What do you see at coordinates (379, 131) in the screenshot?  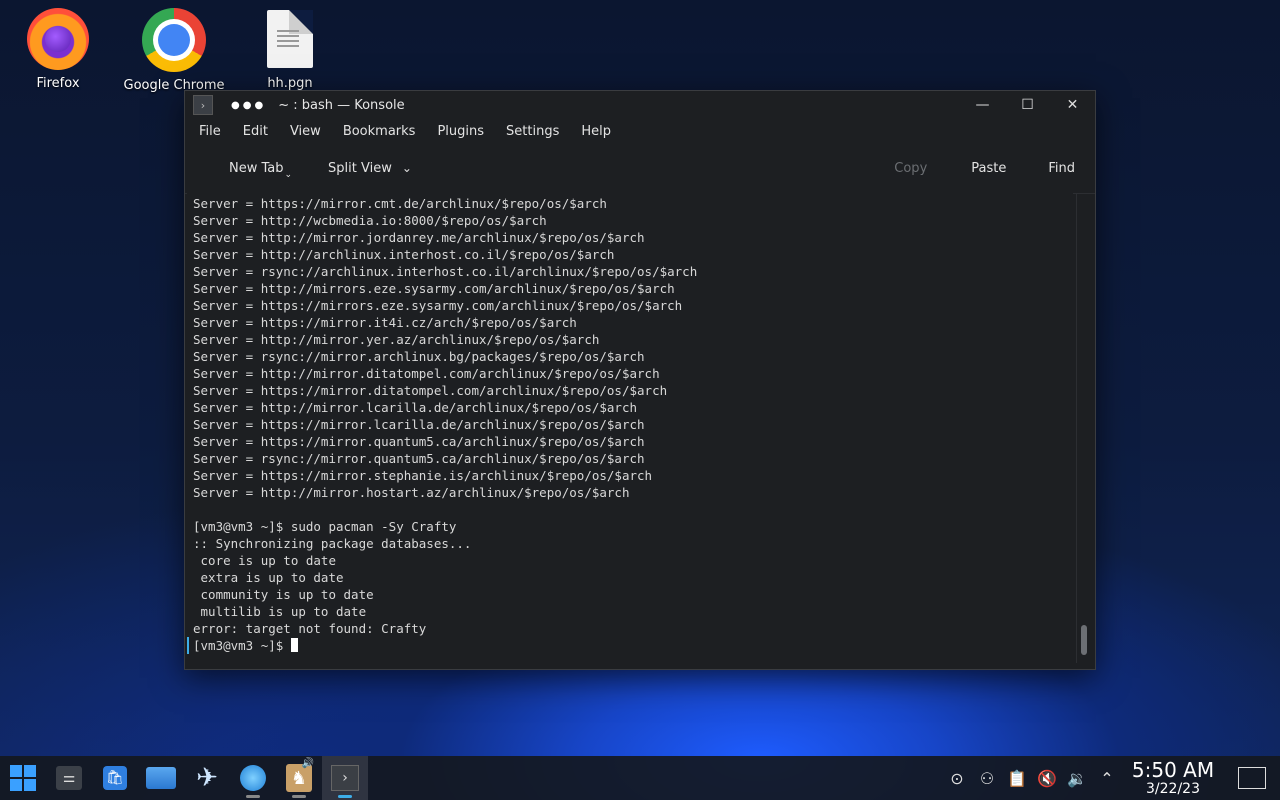 I see `menu-bookmarks: Bookmarks` at bounding box center [379, 131].